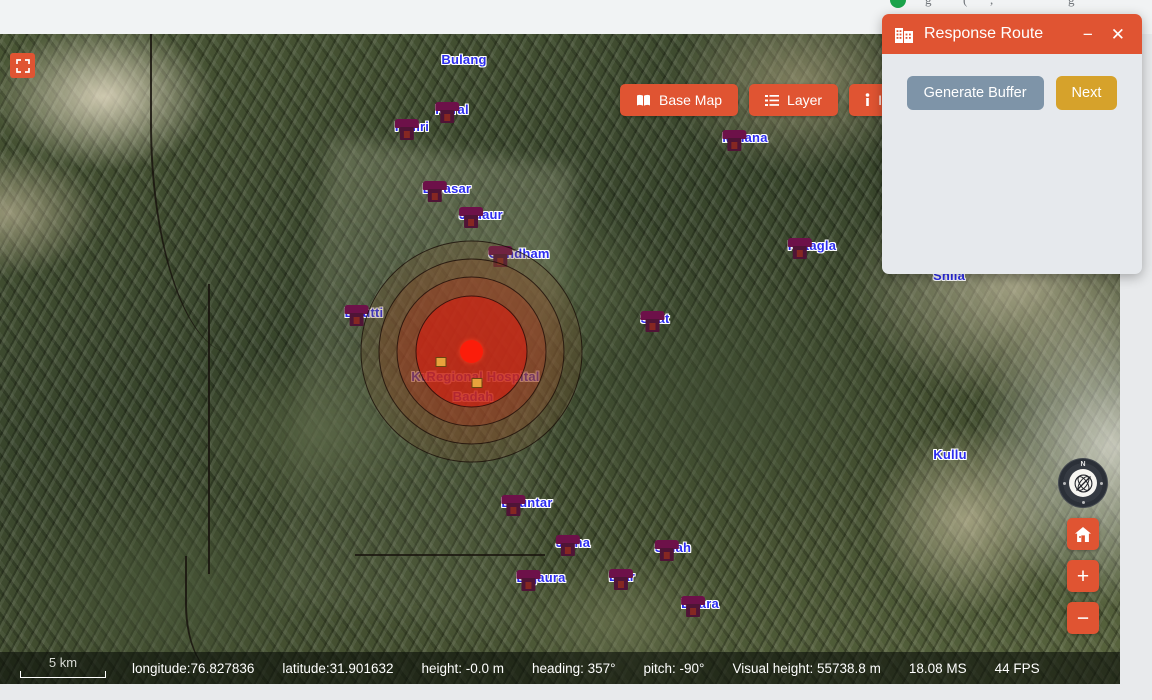  I want to click on place-marker: Bajaura, so click(540, 580).